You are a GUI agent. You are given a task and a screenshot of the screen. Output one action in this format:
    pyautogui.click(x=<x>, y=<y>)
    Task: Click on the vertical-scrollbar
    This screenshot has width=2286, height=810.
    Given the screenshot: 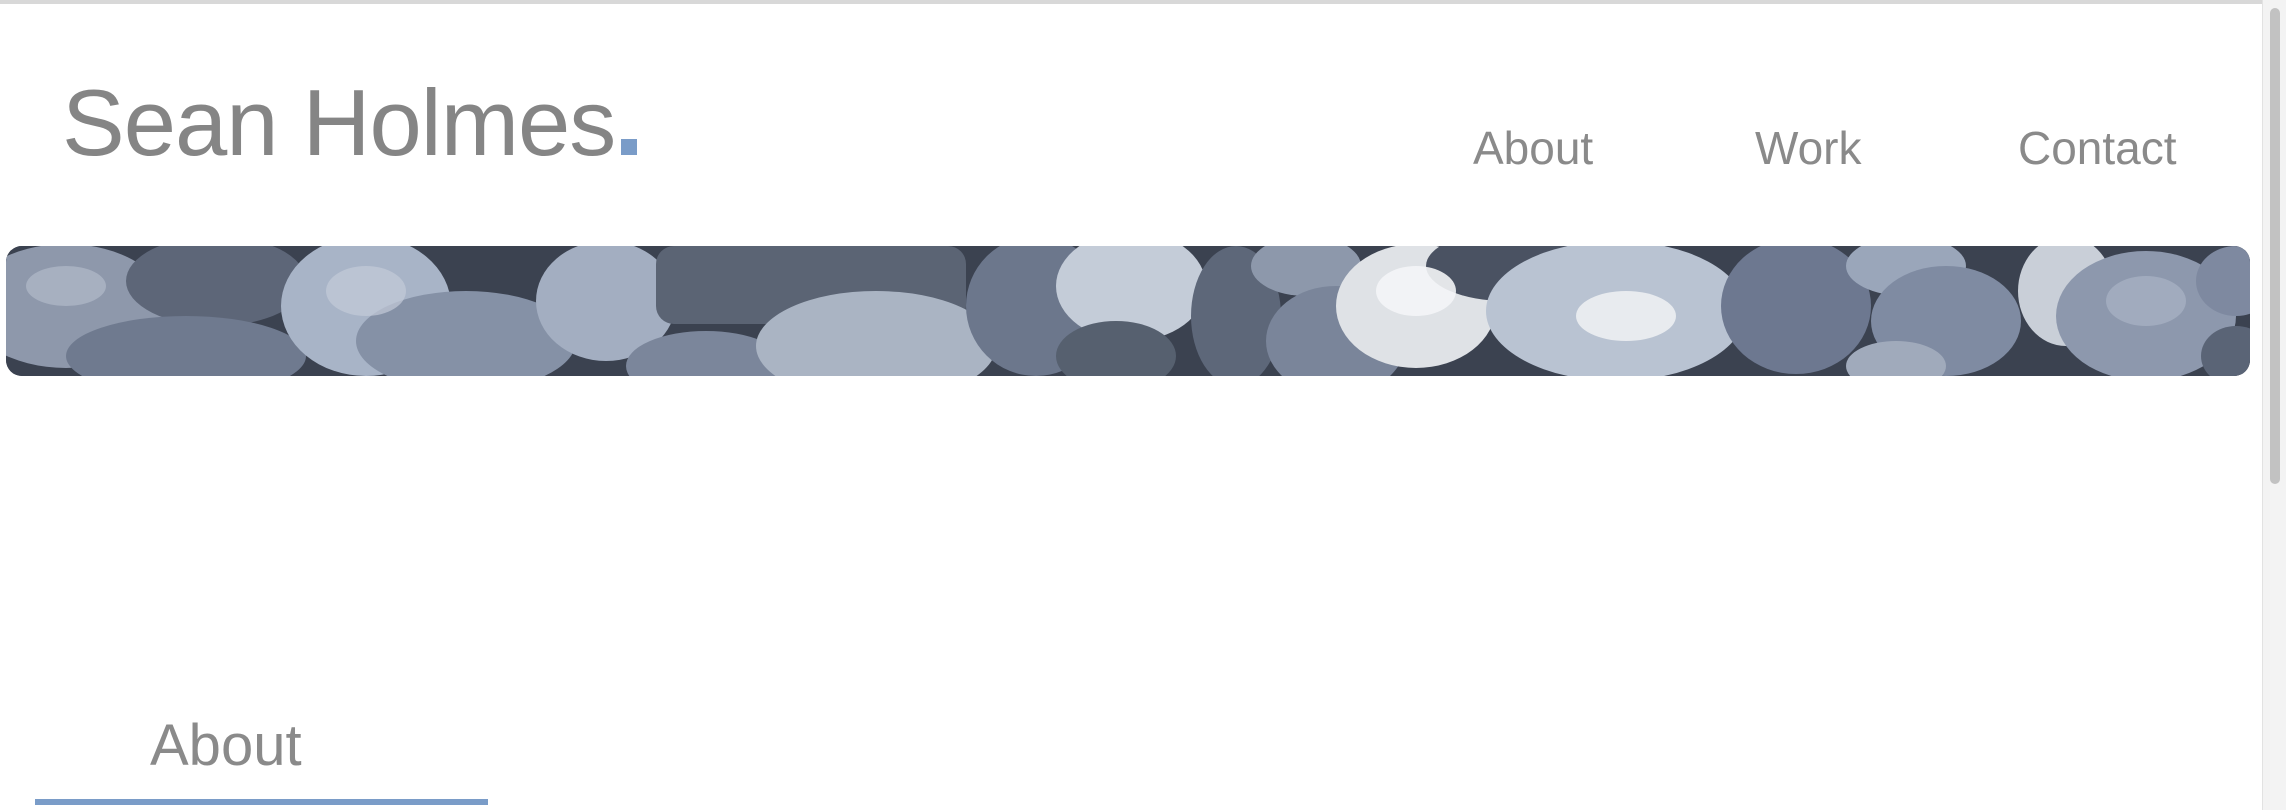 What is the action you would take?
    pyautogui.click(x=2274, y=405)
    